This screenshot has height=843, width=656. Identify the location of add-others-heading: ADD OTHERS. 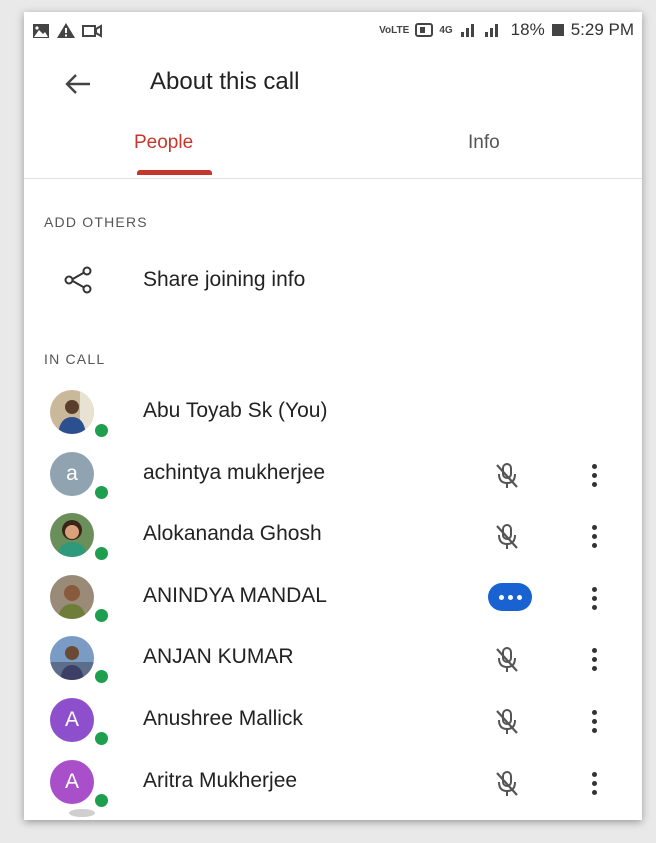
(96, 222).